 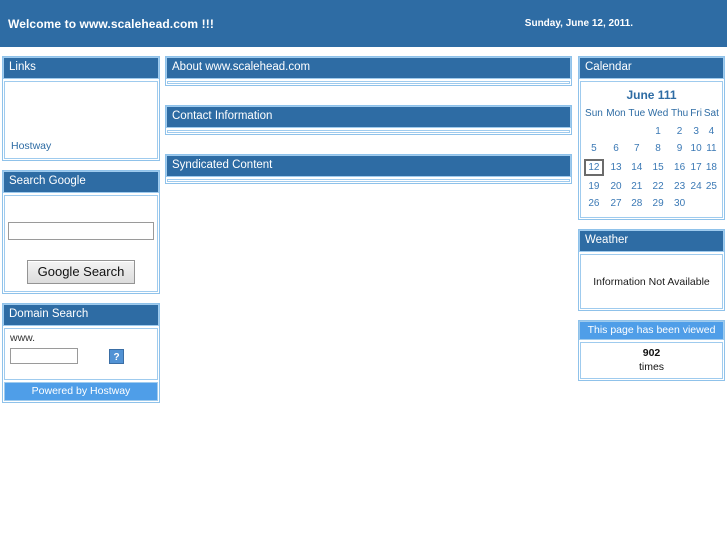 What do you see at coordinates (711, 113) in the screenshot?
I see `calendar-weekday: Sat` at bounding box center [711, 113].